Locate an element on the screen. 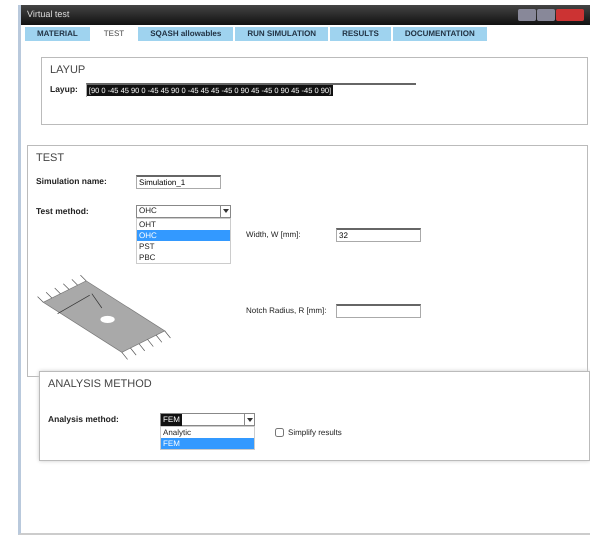  section-title: ANALYSIS METHOD is located at coordinates (100, 384).